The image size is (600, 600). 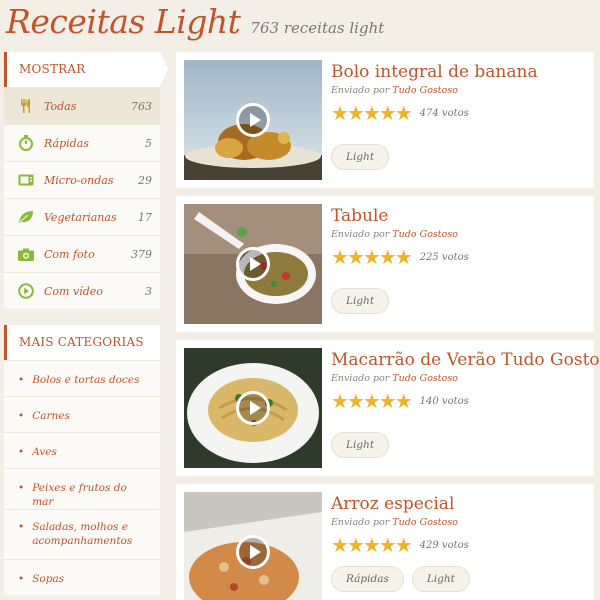 What do you see at coordinates (26, 106) in the screenshot?
I see `utensils-icon` at bounding box center [26, 106].